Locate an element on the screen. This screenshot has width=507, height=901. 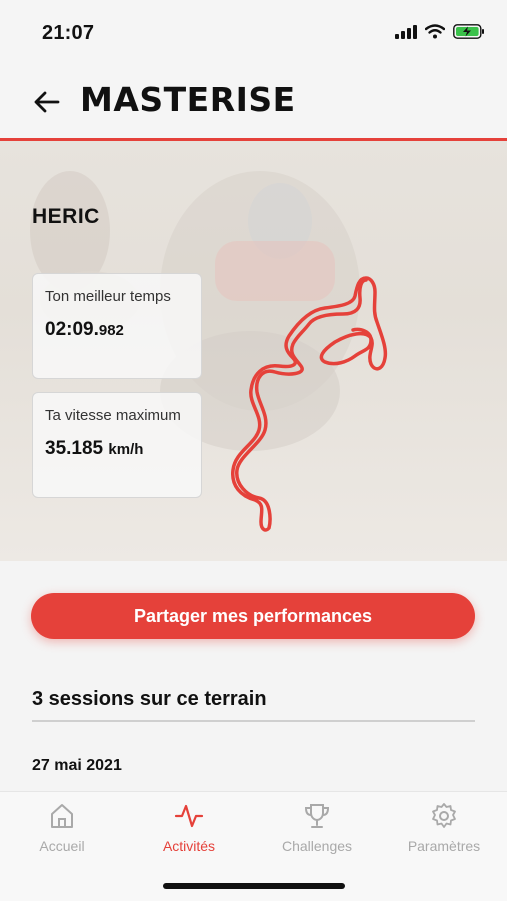
tab-accueil: Accueil is located at coordinates (62, 827).